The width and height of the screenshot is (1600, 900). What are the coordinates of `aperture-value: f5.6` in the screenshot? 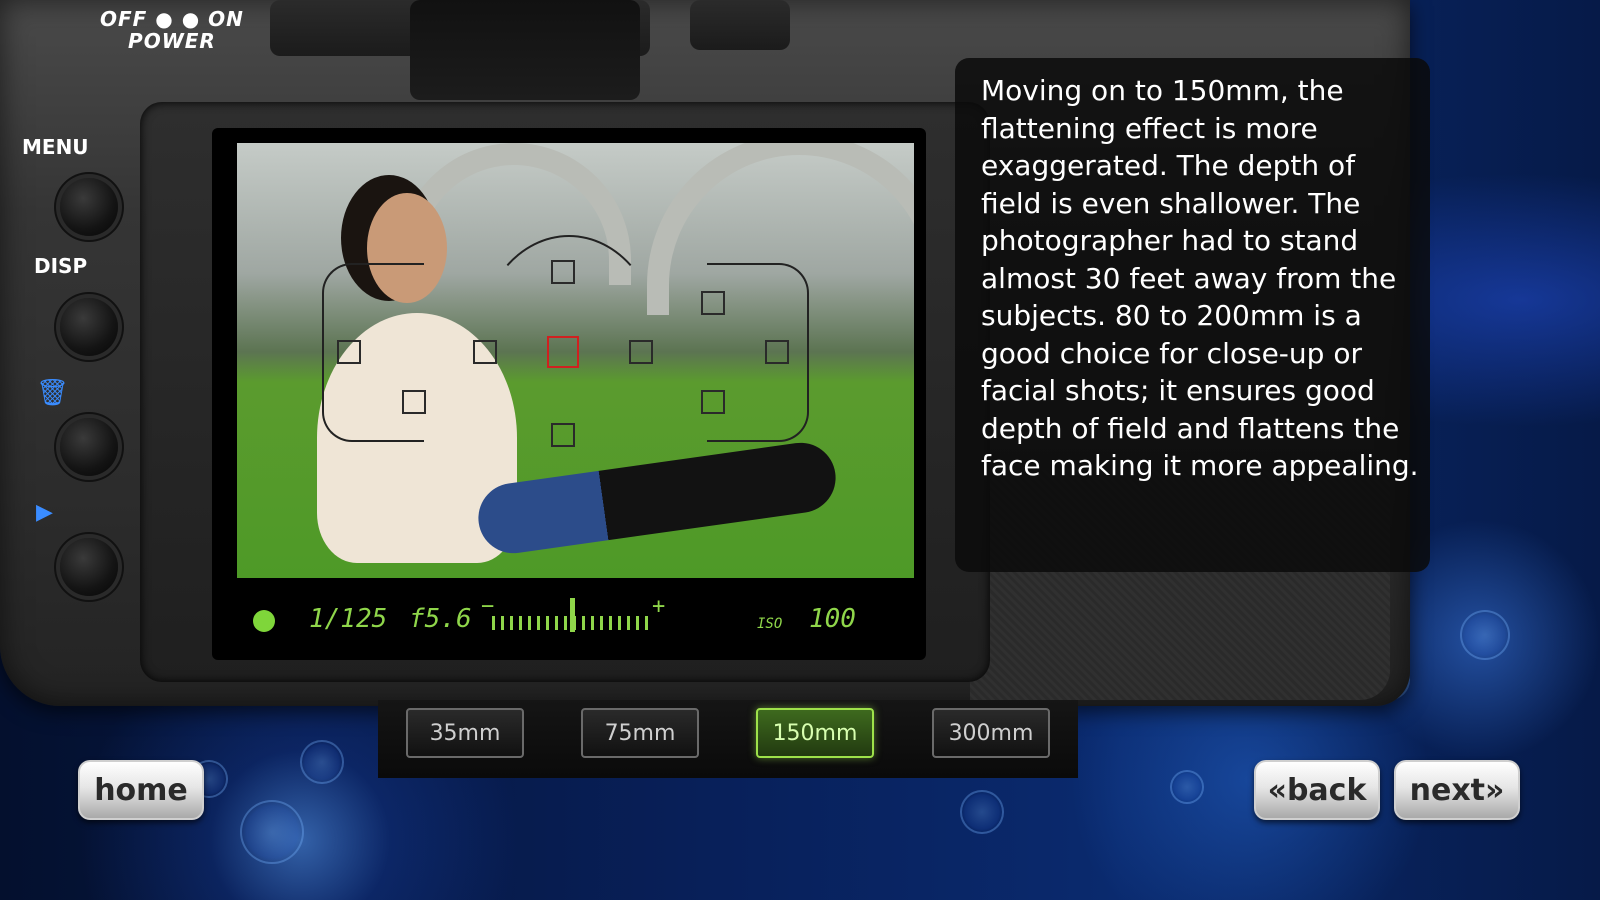 It's located at (440, 619).